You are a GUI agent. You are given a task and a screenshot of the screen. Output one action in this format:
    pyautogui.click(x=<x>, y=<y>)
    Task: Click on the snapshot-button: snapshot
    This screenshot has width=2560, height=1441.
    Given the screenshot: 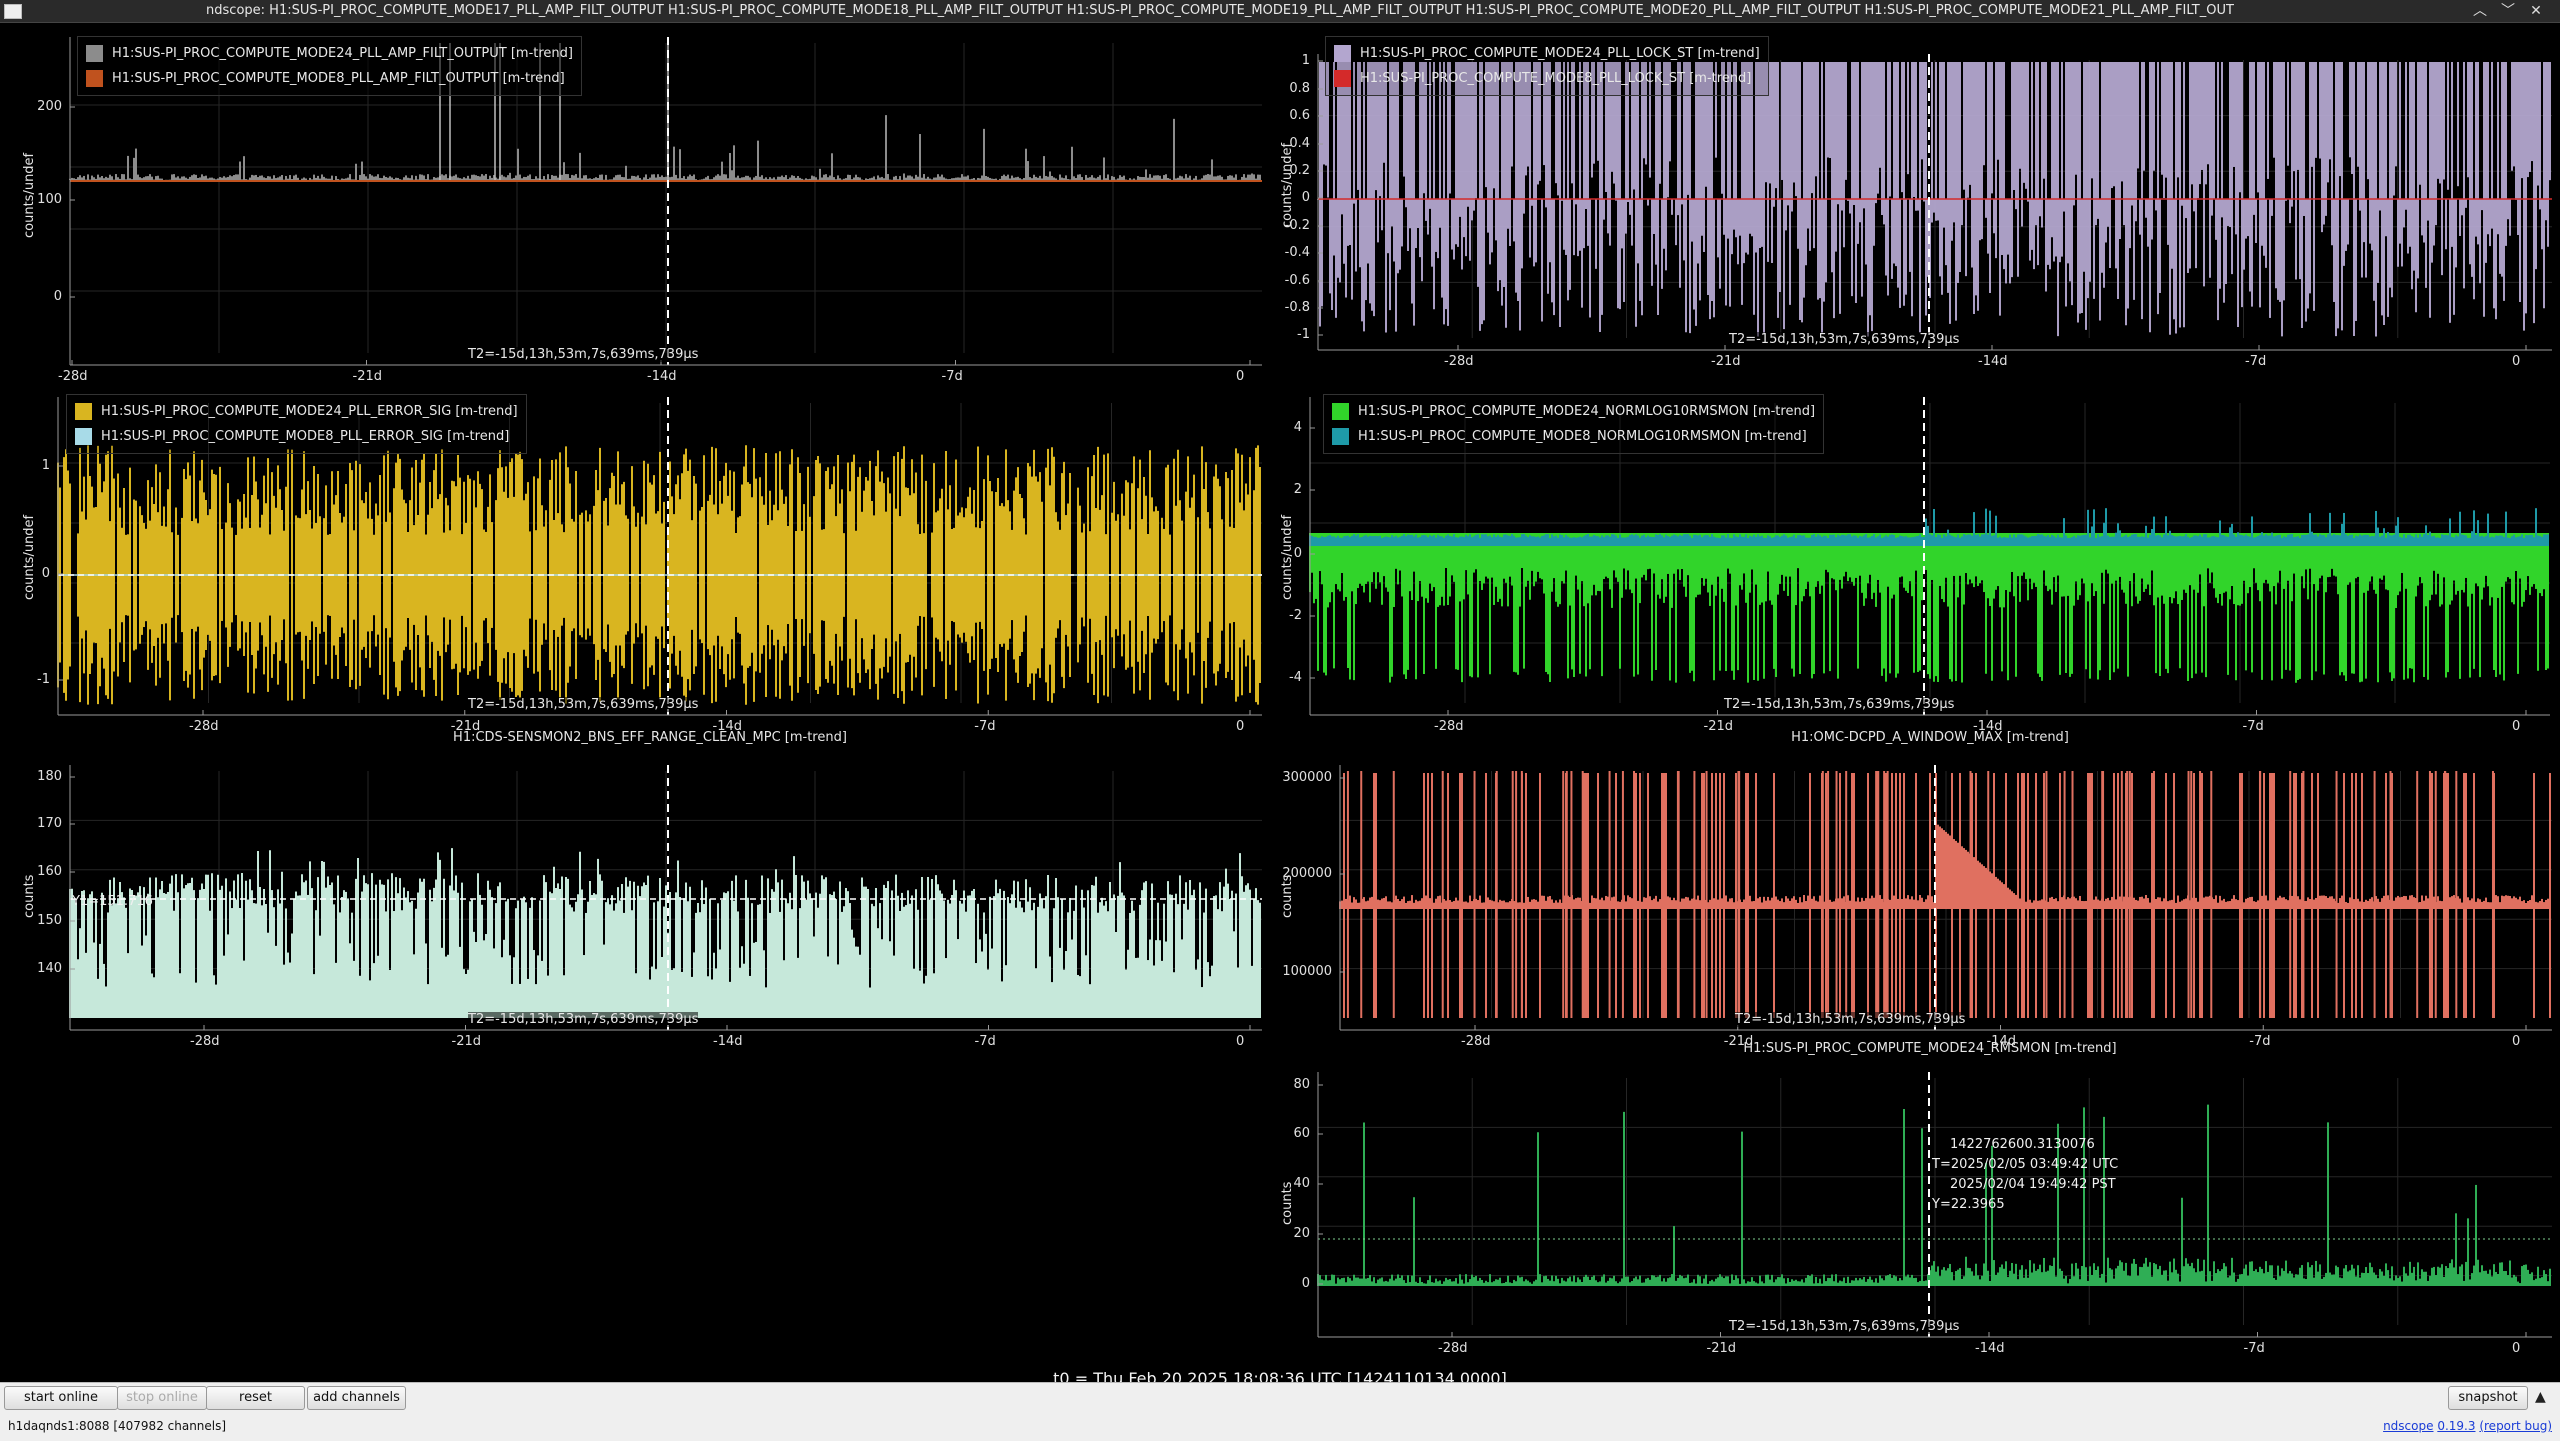 What is the action you would take?
    pyautogui.click(x=2488, y=1398)
    